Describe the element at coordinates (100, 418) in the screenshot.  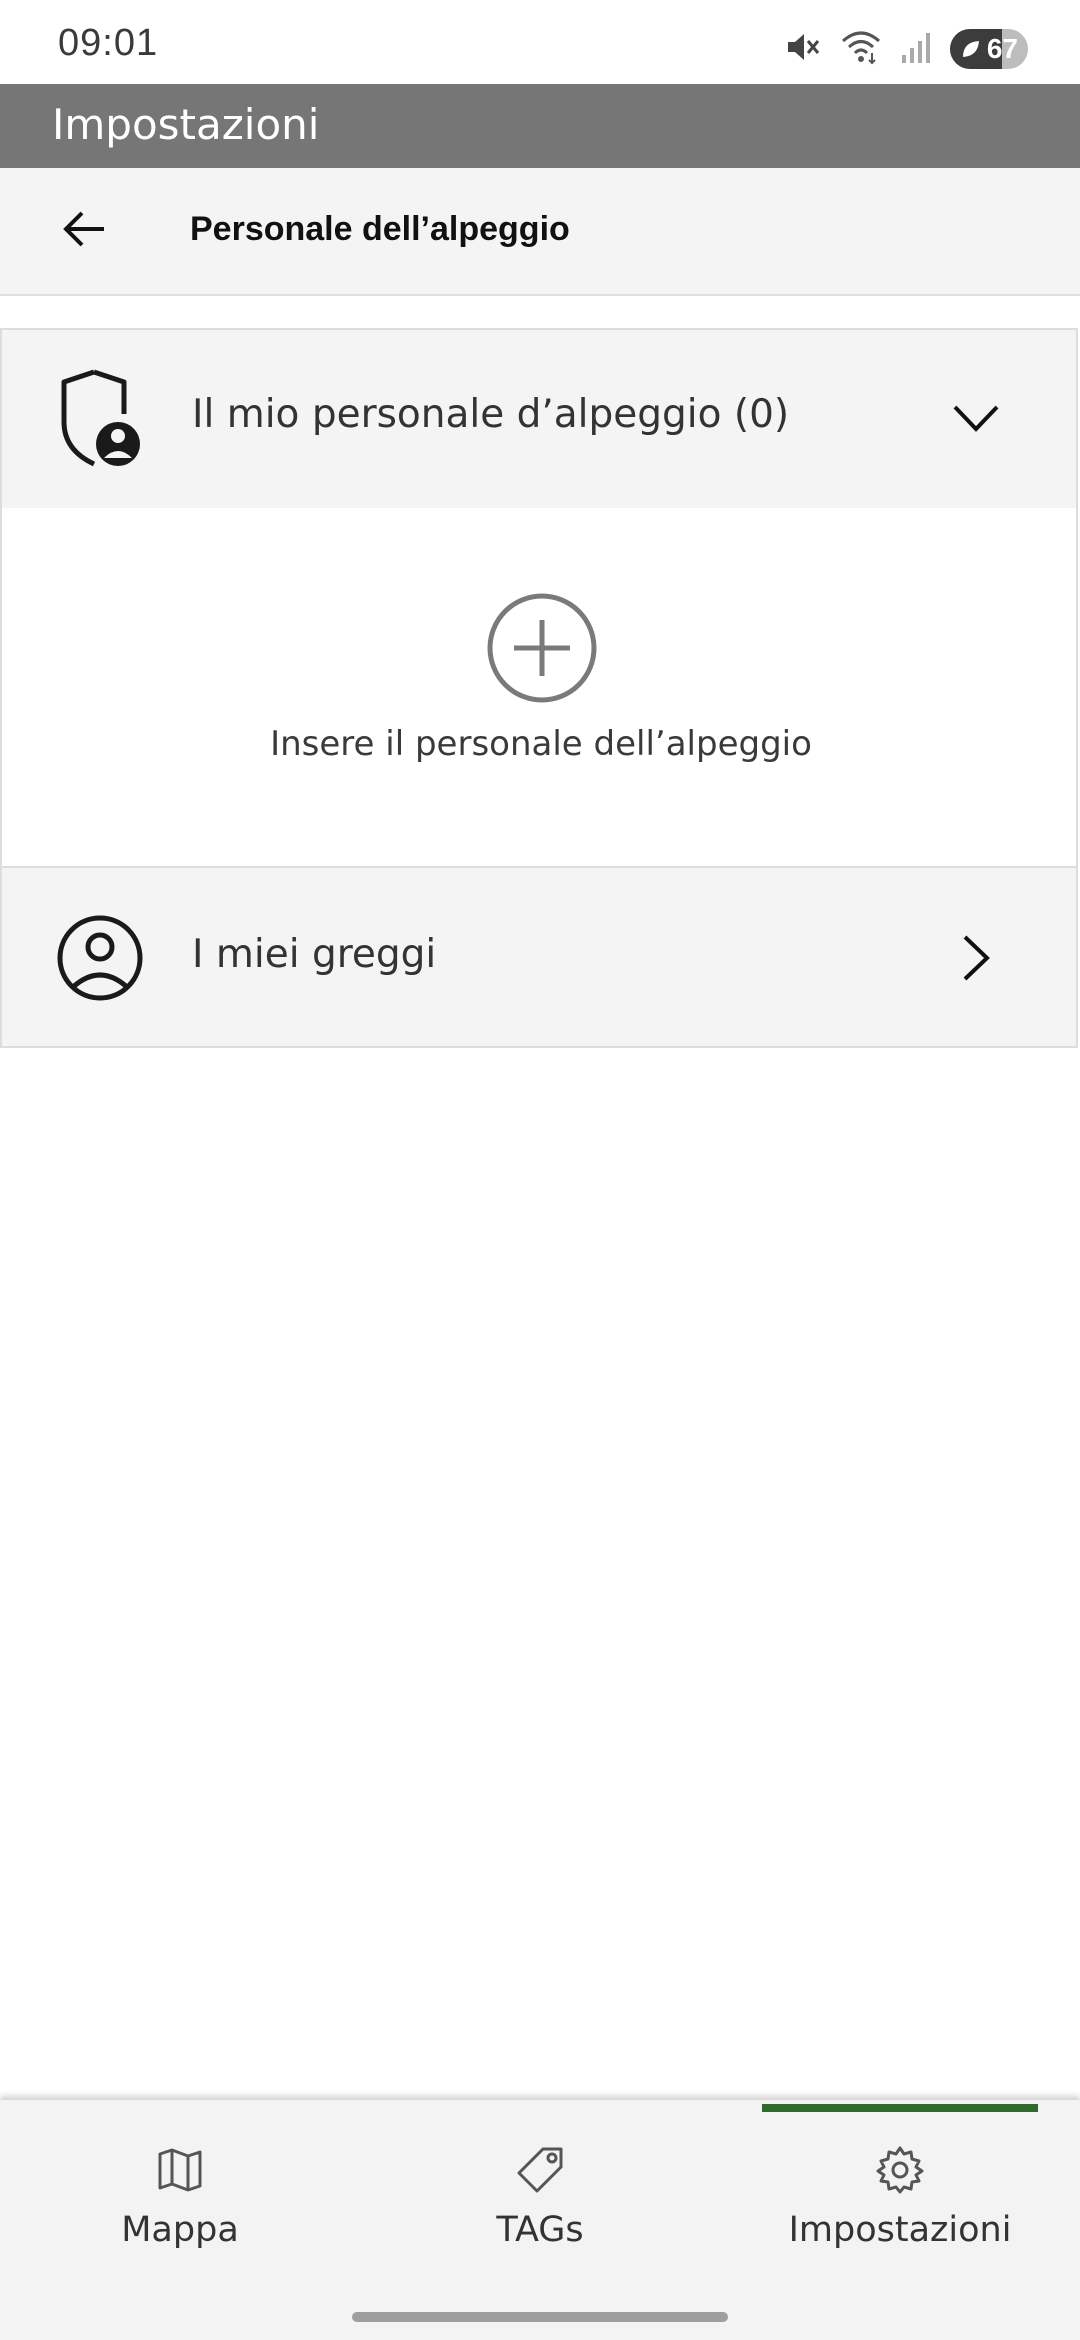
I see `shield-user-icon` at that location.